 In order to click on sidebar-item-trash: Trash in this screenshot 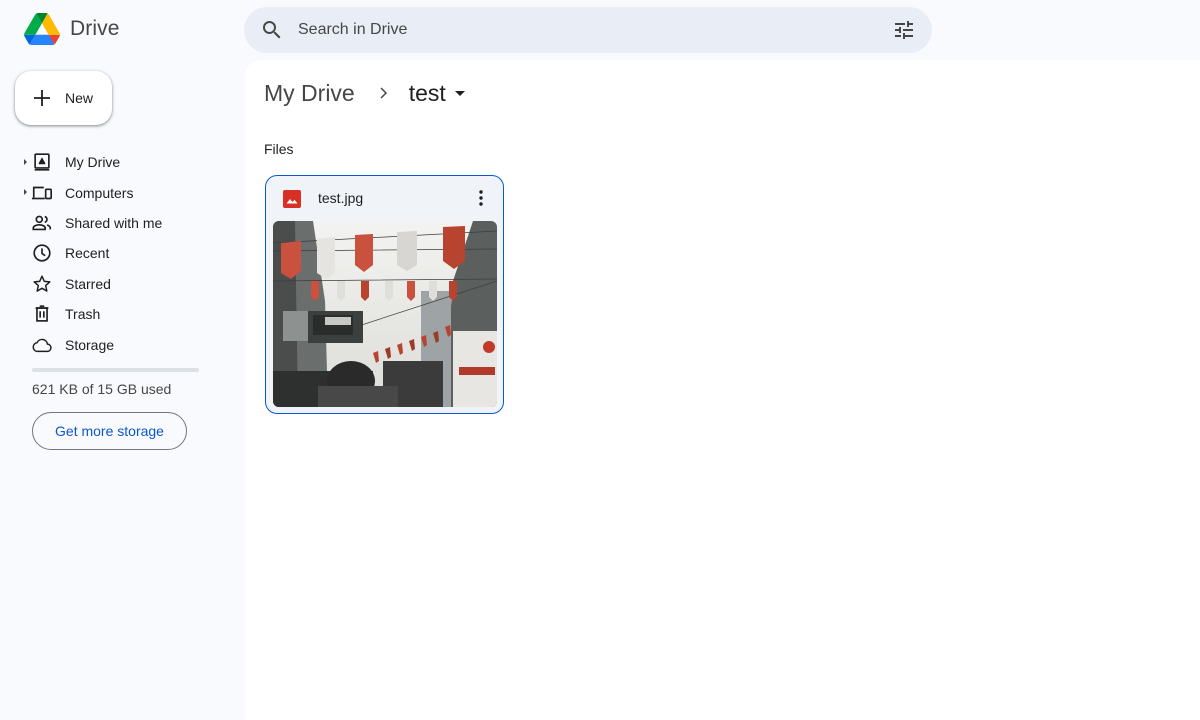, I will do `click(116, 314)`.